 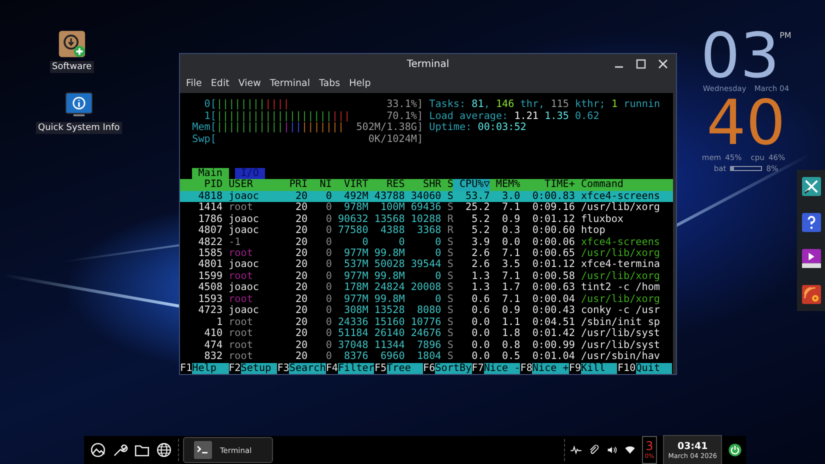 What do you see at coordinates (295, 185) in the screenshot?
I see `column-header: PRI` at bounding box center [295, 185].